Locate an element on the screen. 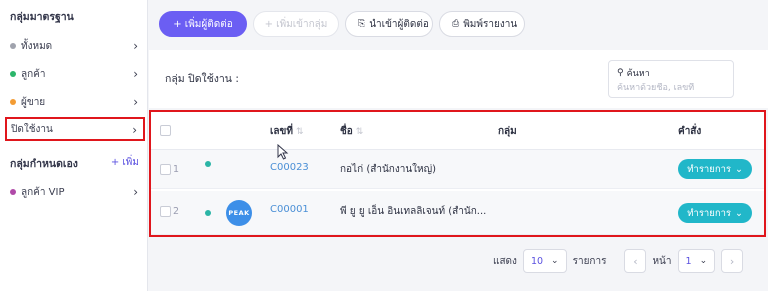  page-size-select: 10 ⌄ is located at coordinates (544, 261).